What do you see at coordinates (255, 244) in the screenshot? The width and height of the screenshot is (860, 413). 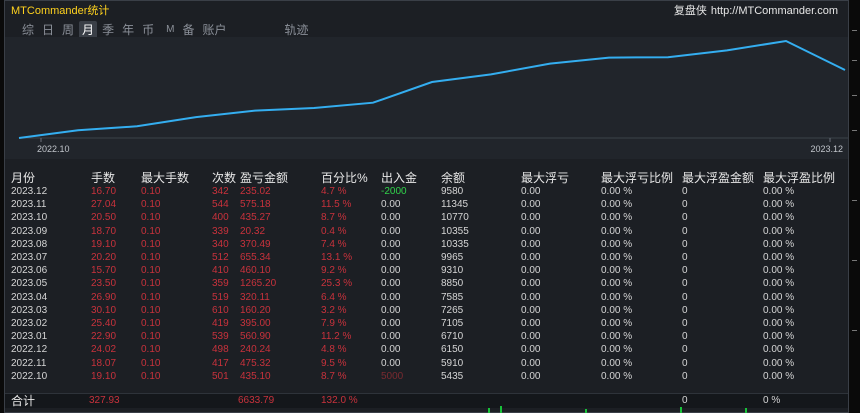 I see `table-cell: 370.49` at bounding box center [255, 244].